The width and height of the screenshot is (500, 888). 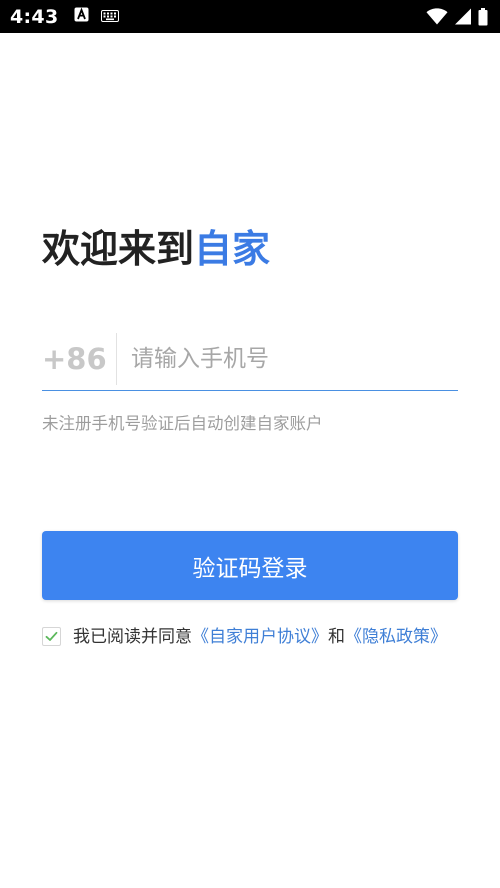 I want to click on welcome-prefix: 欢迎来到, so click(x=118, y=249).